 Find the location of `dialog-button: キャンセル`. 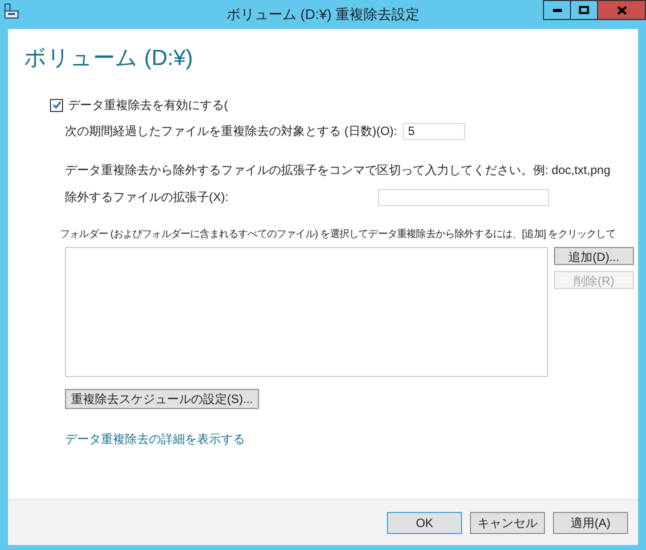

dialog-button: キャンセル is located at coordinates (507, 523).